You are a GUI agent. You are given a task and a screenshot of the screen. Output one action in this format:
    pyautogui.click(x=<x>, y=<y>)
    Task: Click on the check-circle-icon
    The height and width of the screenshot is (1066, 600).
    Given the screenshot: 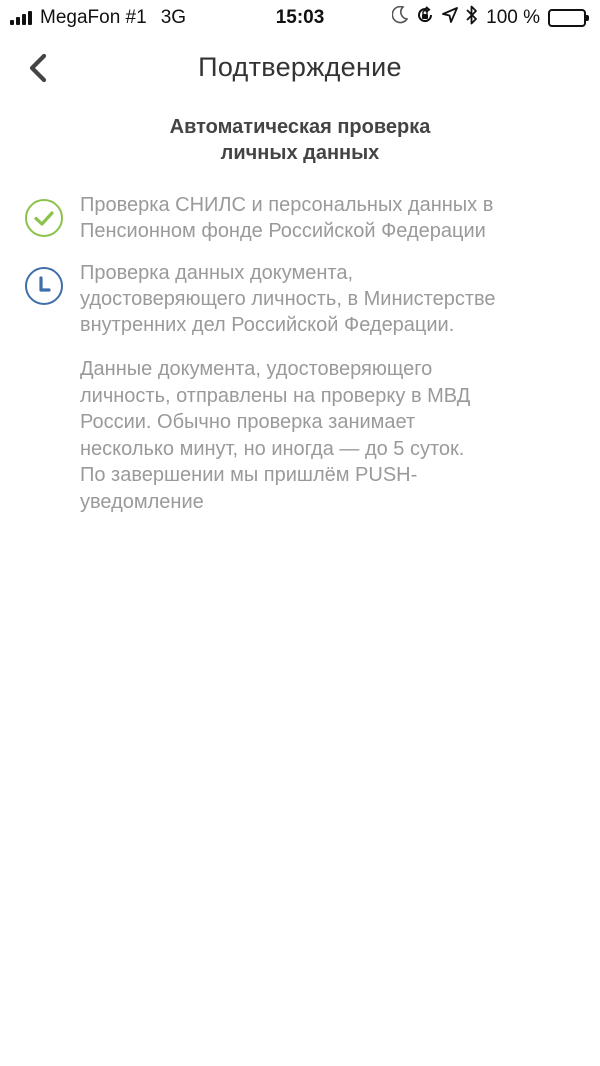 What is the action you would take?
    pyautogui.click(x=44, y=218)
    